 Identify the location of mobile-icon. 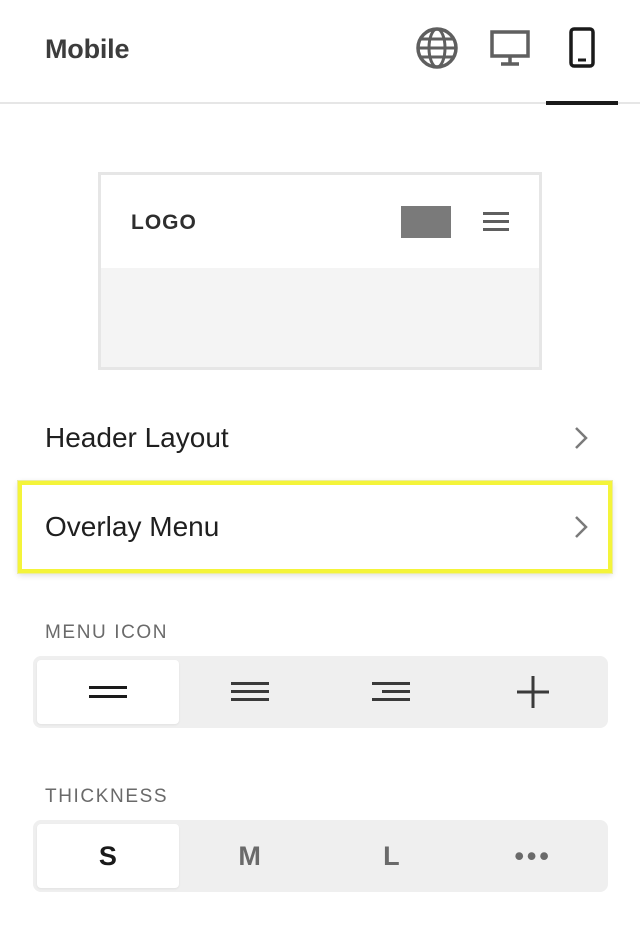
(582, 48).